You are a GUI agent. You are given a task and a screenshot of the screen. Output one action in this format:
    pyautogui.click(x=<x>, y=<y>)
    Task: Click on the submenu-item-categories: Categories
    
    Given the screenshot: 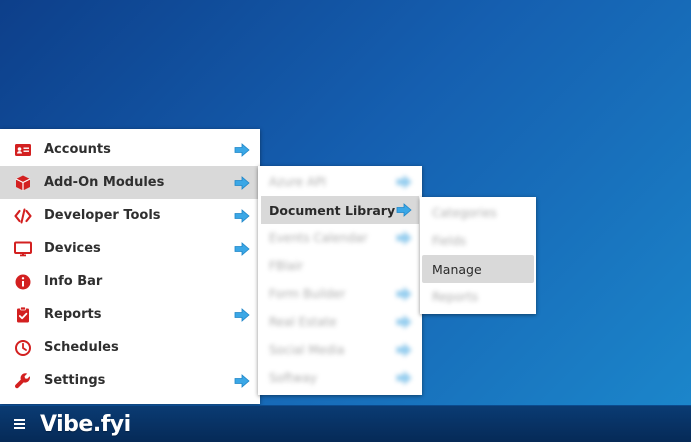 What is the action you would take?
    pyautogui.click(x=478, y=213)
    